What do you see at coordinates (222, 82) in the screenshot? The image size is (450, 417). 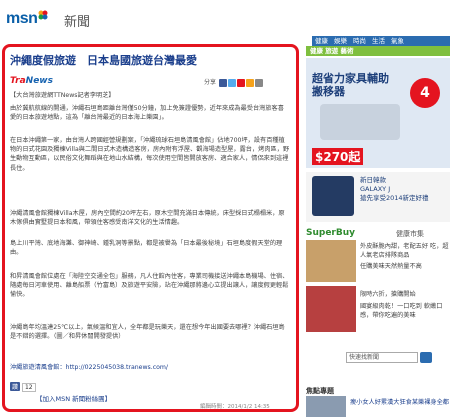 I see `facebook-icon` at bounding box center [222, 82].